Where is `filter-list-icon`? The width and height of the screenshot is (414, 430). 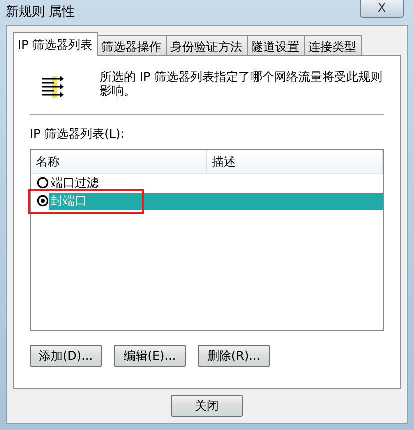 filter-list-icon is located at coordinates (52, 87).